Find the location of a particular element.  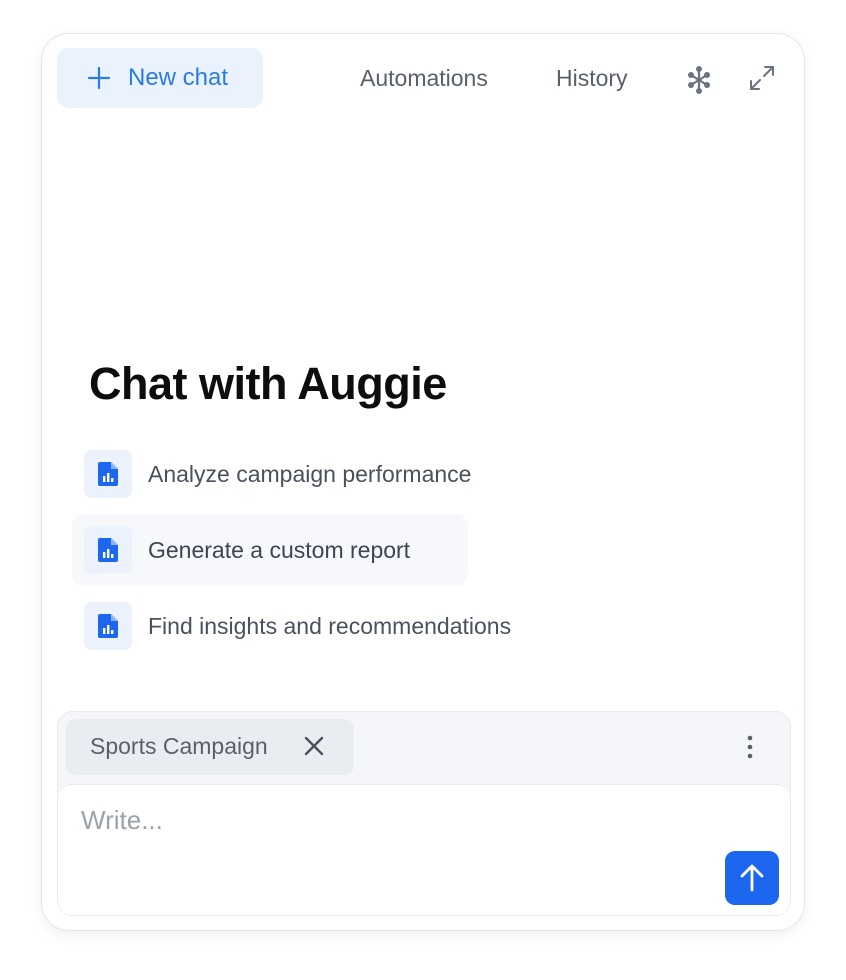

suggestion-label: Find insights and recommendations is located at coordinates (330, 626).